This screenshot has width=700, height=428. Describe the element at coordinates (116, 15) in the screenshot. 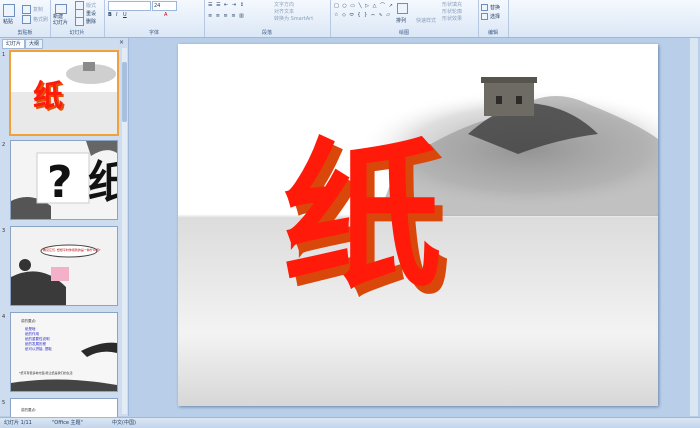

I see `italic-button: I` at that location.